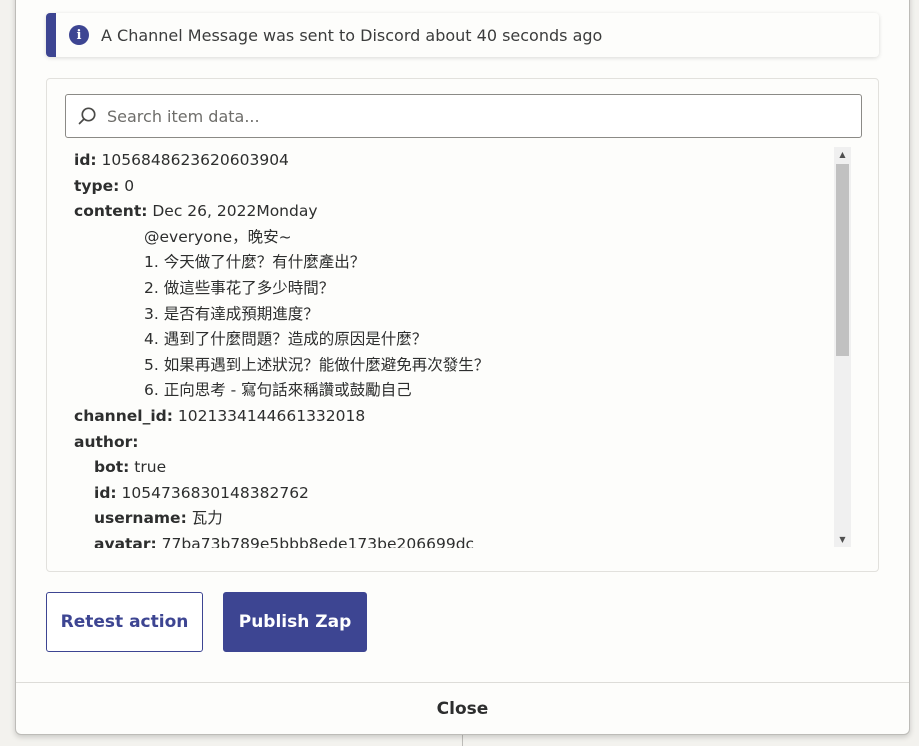 The width and height of the screenshot is (919, 746). I want to click on field-key: username:, so click(140, 518).